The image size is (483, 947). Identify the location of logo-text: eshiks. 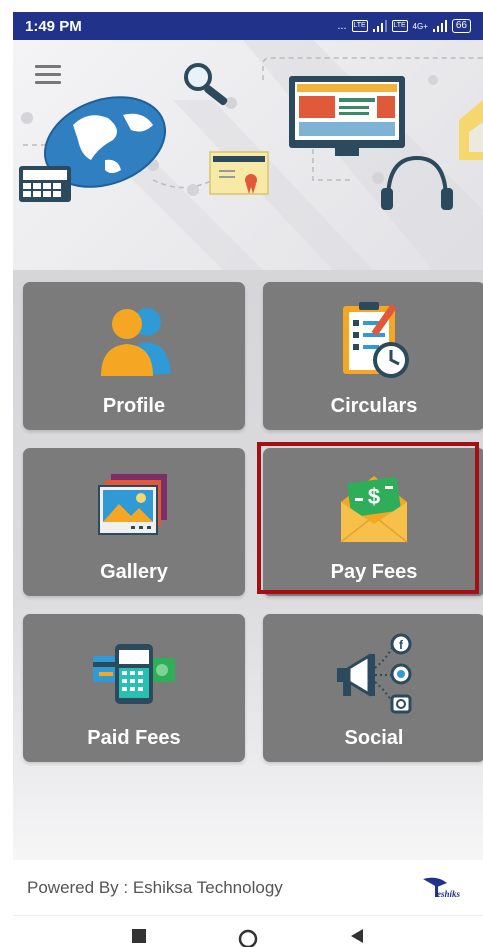
(449, 894).